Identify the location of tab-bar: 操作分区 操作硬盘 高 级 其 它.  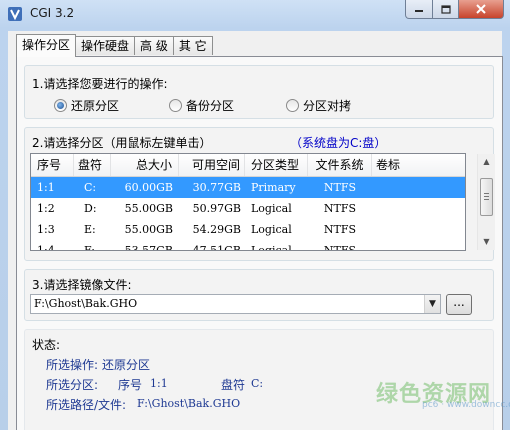
(114, 45).